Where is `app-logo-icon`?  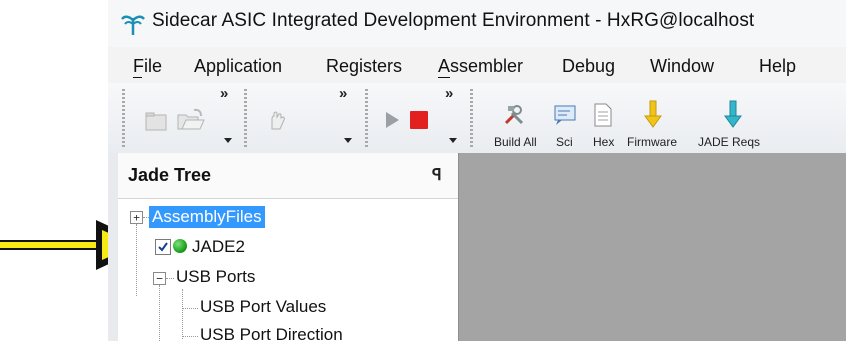
app-logo-icon is located at coordinates (133, 25).